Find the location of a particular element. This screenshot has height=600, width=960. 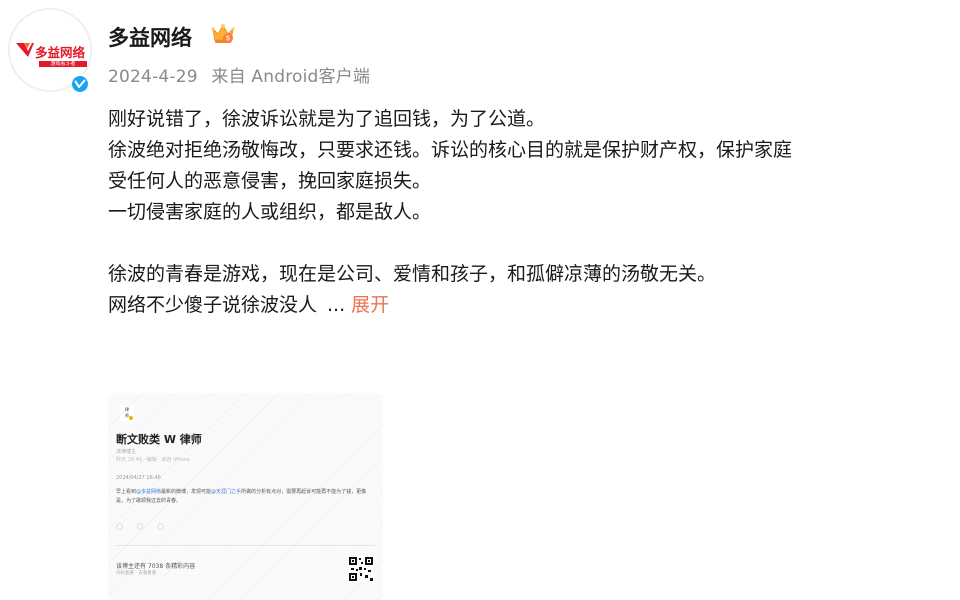

qr-code-icon is located at coordinates (361, 569).